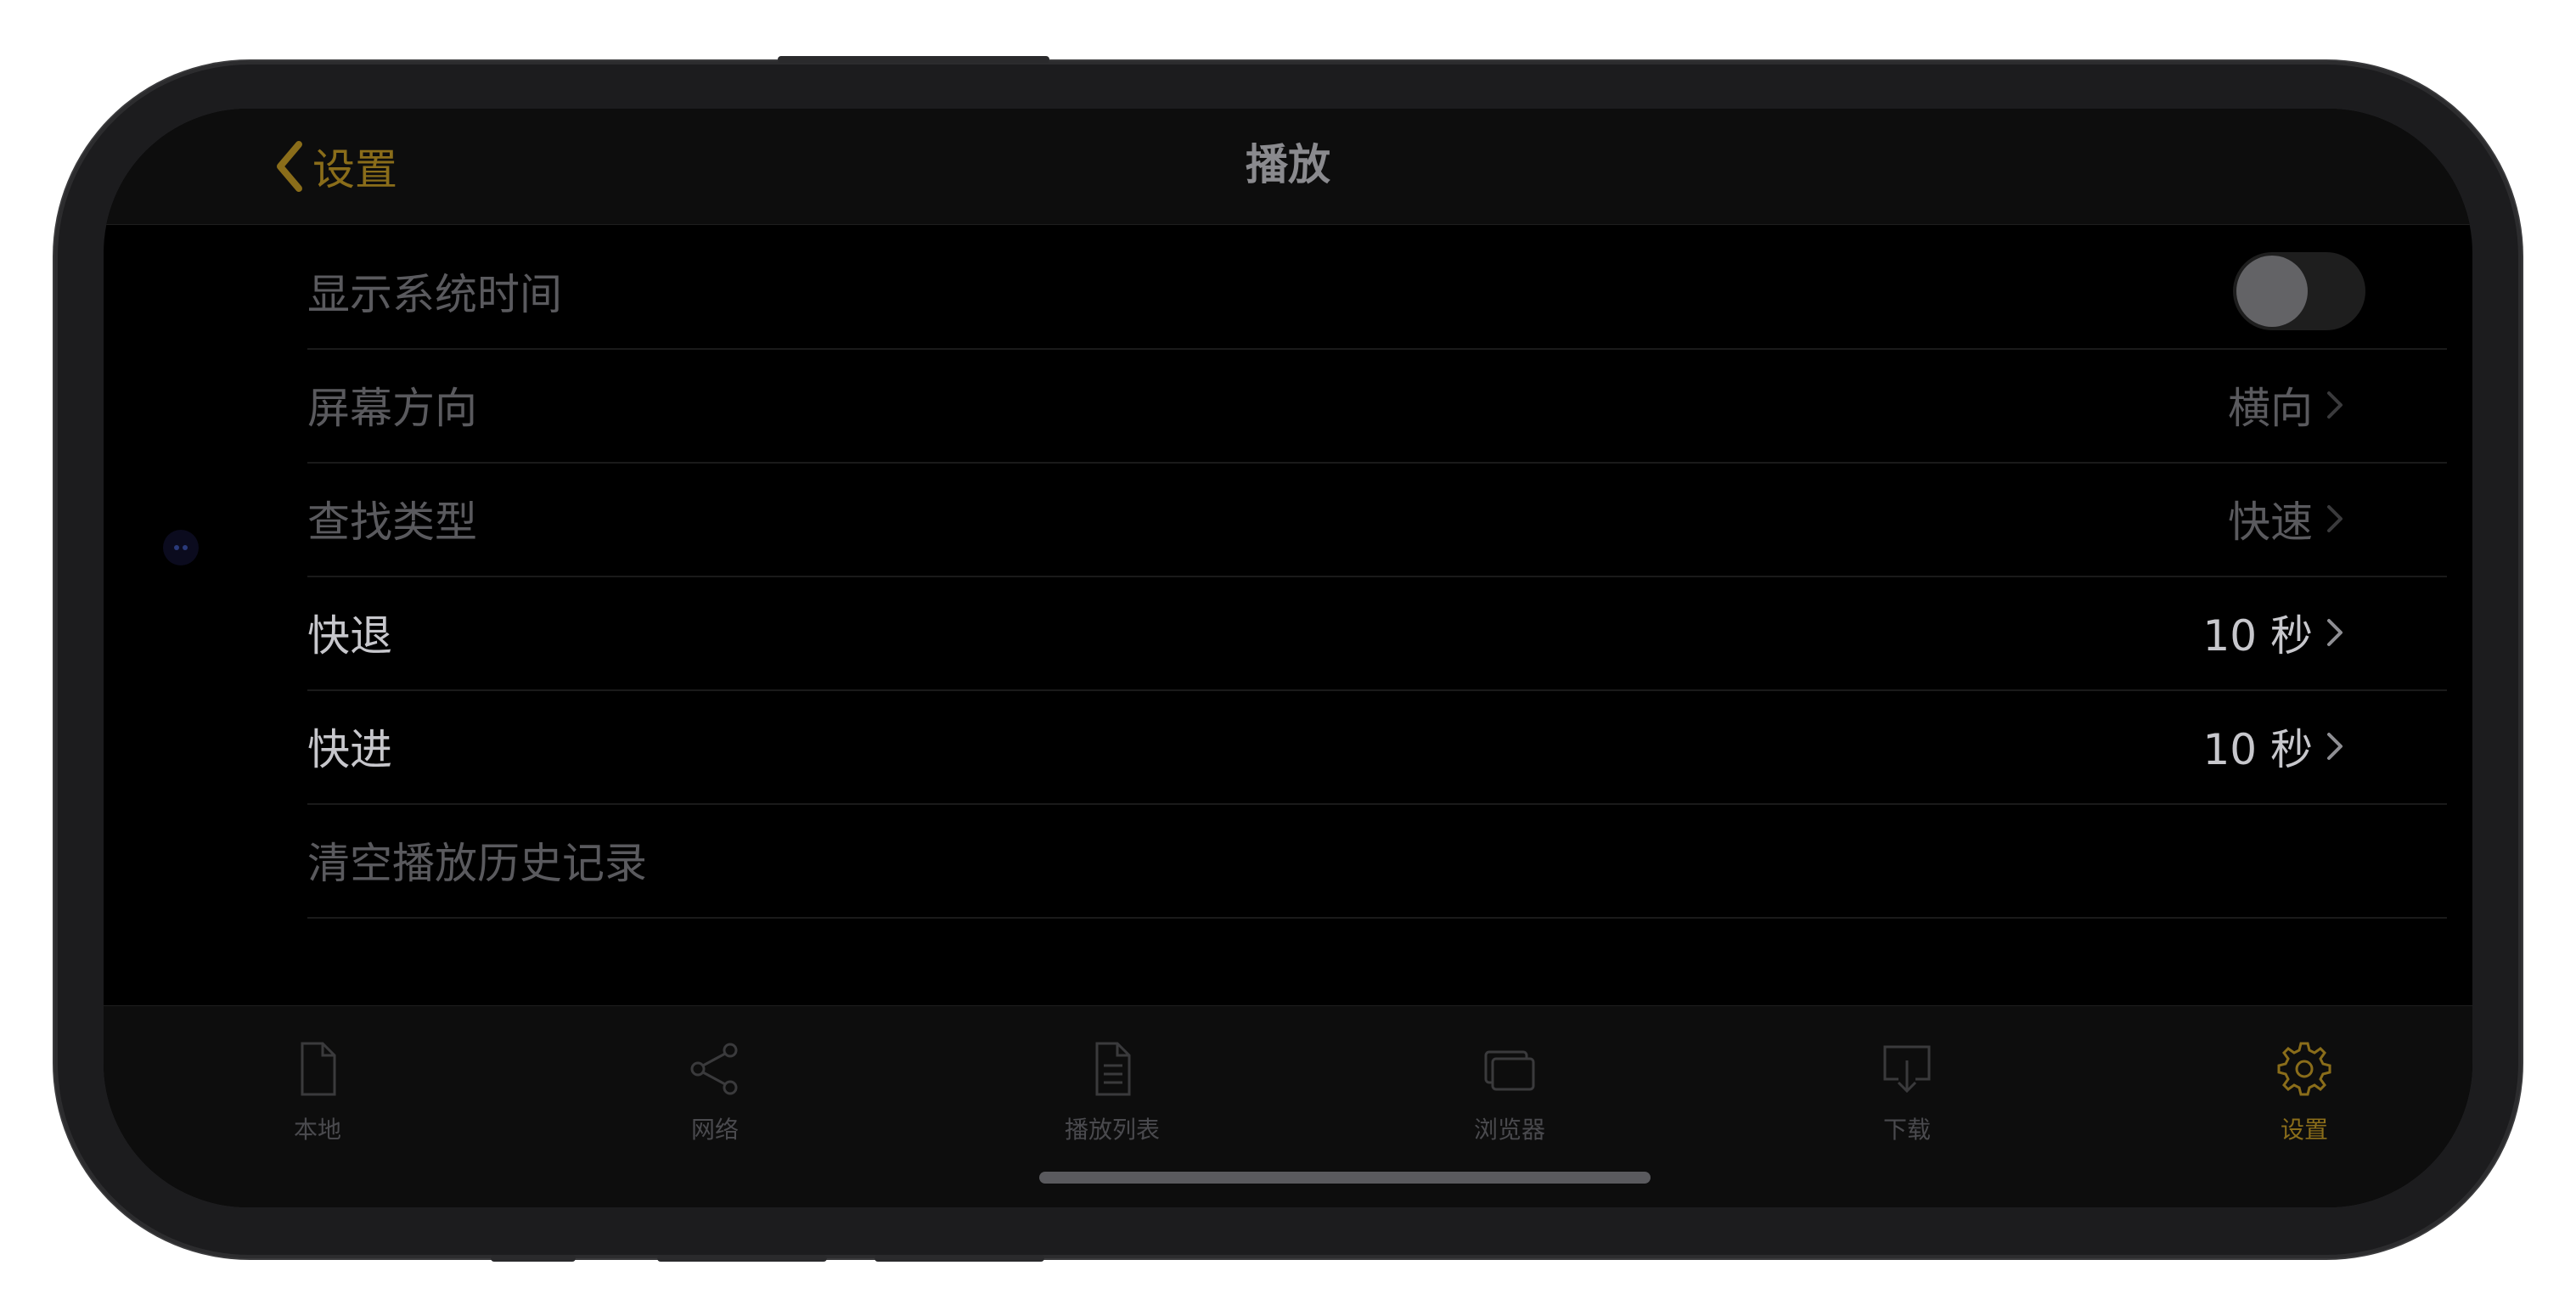  I want to click on tab-label: 浏览器, so click(1509, 1130).